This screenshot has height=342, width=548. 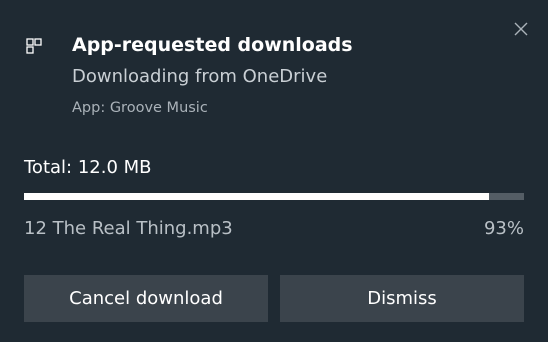 I want to click on close-icon, so click(x=521, y=29).